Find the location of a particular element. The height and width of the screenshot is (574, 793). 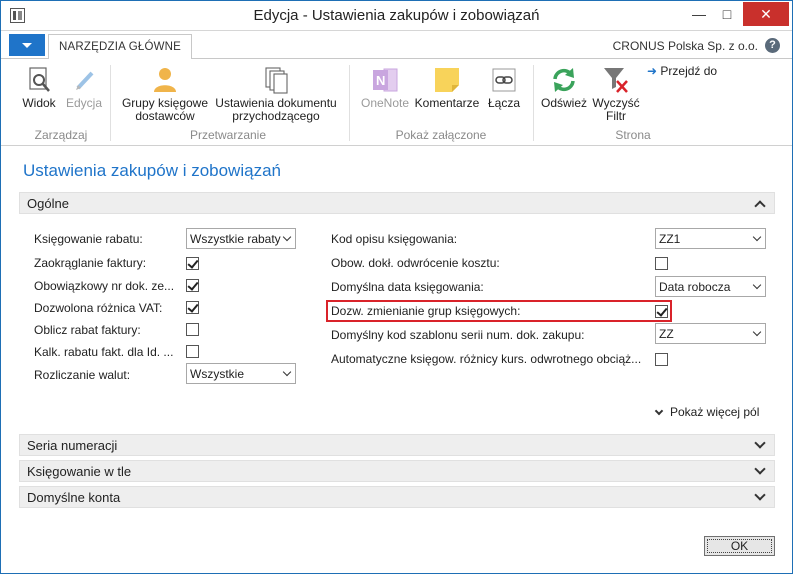

default-no-series-template-value: ZZ is located at coordinates (666, 334).